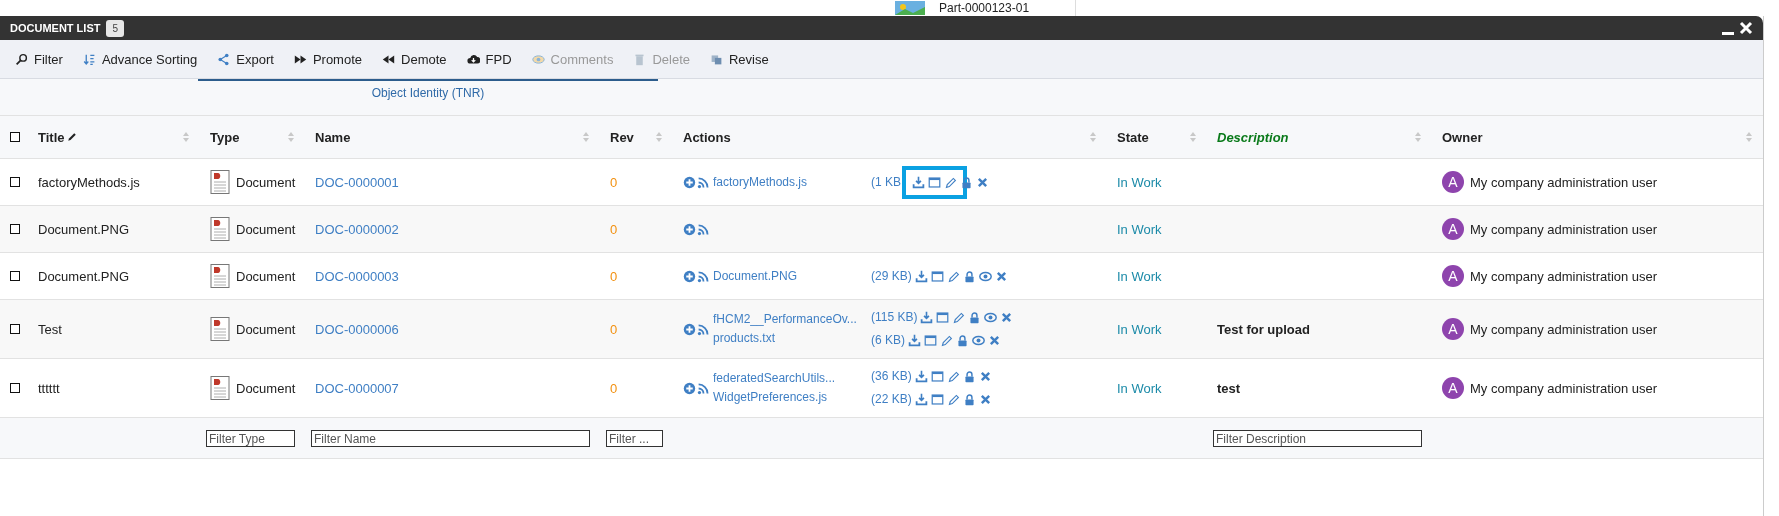 The image size is (1779, 516). What do you see at coordinates (489, 59) in the screenshot?
I see `toolbar-button: FPD` at bounding box center [489, 59].